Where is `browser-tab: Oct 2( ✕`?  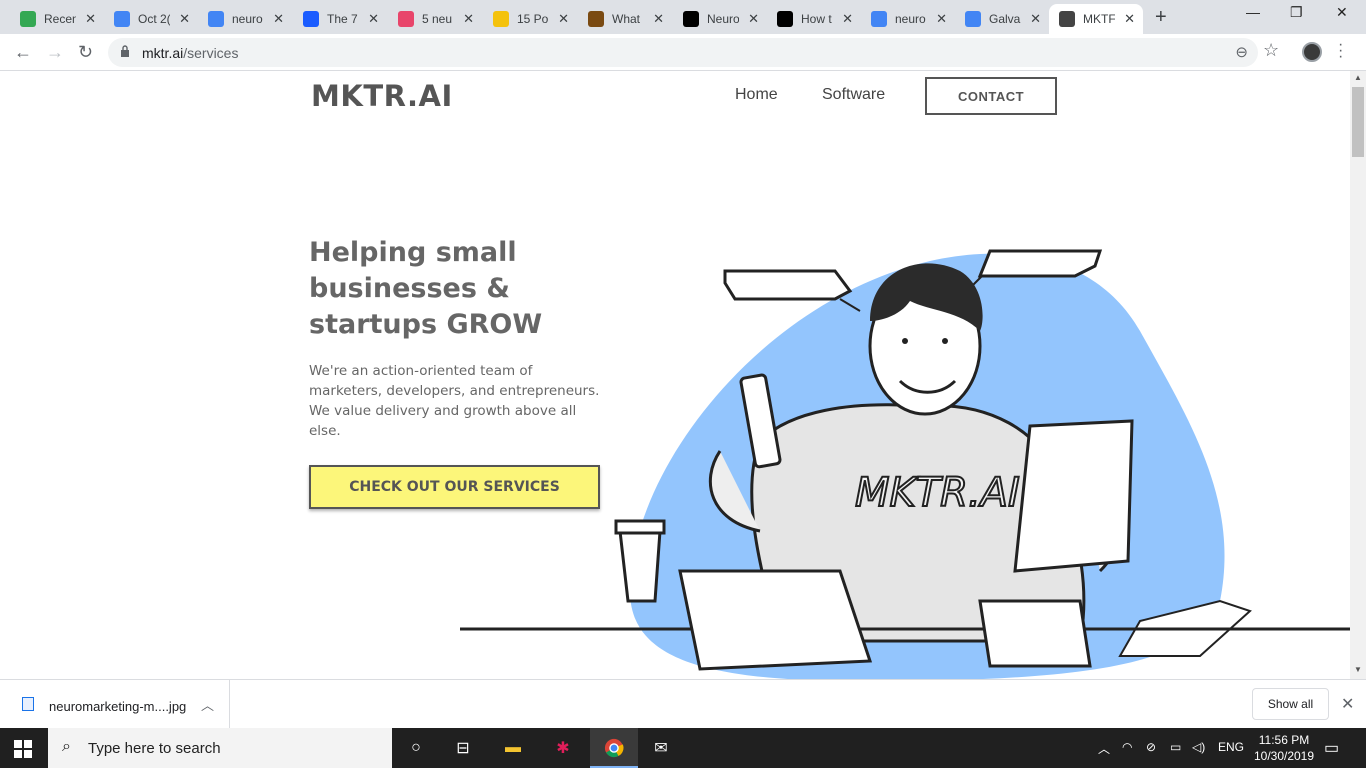
browser-tab: Oct 2( ✕ is located at coordinates (151, 19).